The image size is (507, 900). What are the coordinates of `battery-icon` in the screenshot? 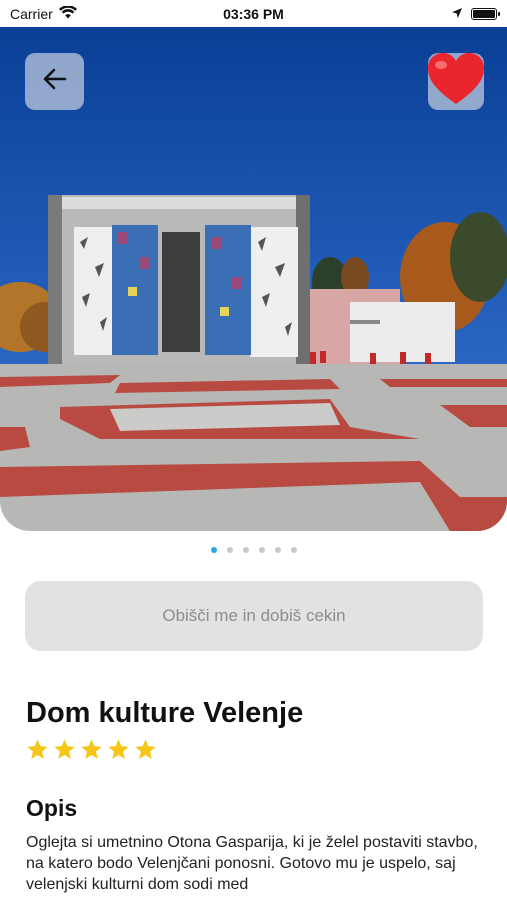 It's located at (485, 13).